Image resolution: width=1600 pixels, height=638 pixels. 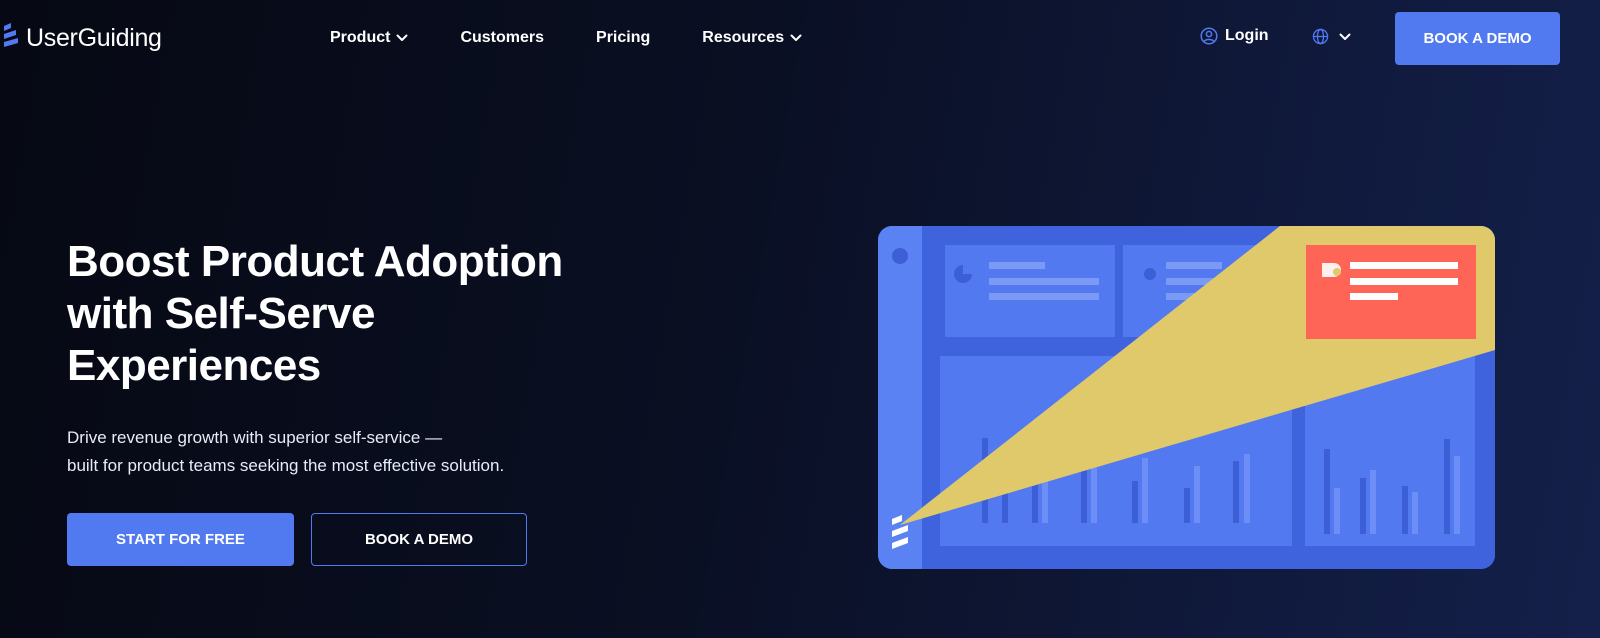 I want to click on brand-name: UserGuiding, so click(x=94, y=37).